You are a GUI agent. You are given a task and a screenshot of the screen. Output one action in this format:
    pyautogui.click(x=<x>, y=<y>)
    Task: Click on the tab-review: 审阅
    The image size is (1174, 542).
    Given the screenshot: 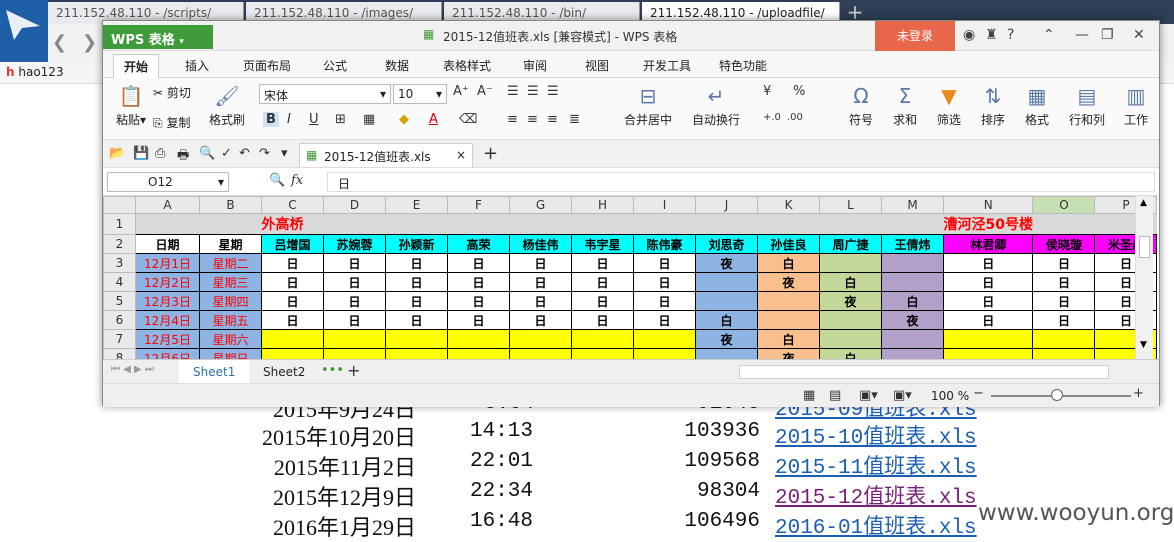 What is the action you would take?
    pyautogui.click(x=535, y=65)
    